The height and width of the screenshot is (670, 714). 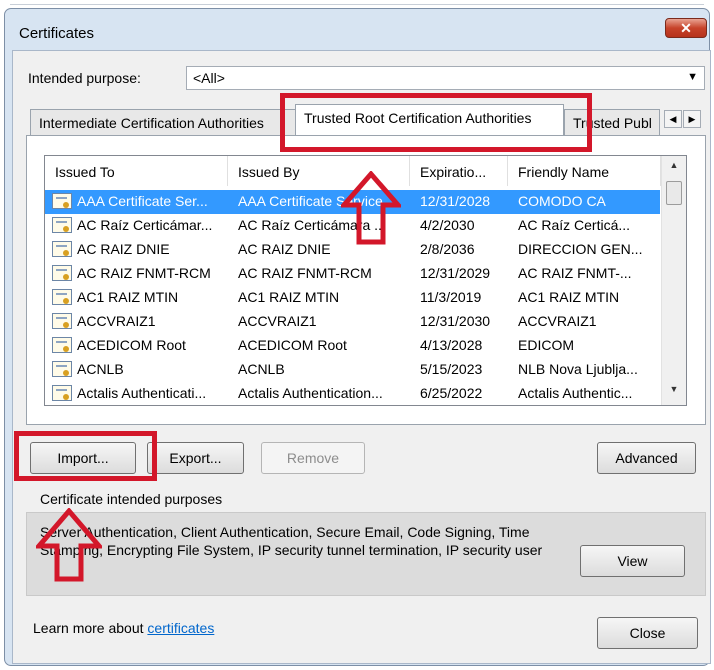 I want to click on learn-more-prefix: Learn more about, so click(x=90, y=628).